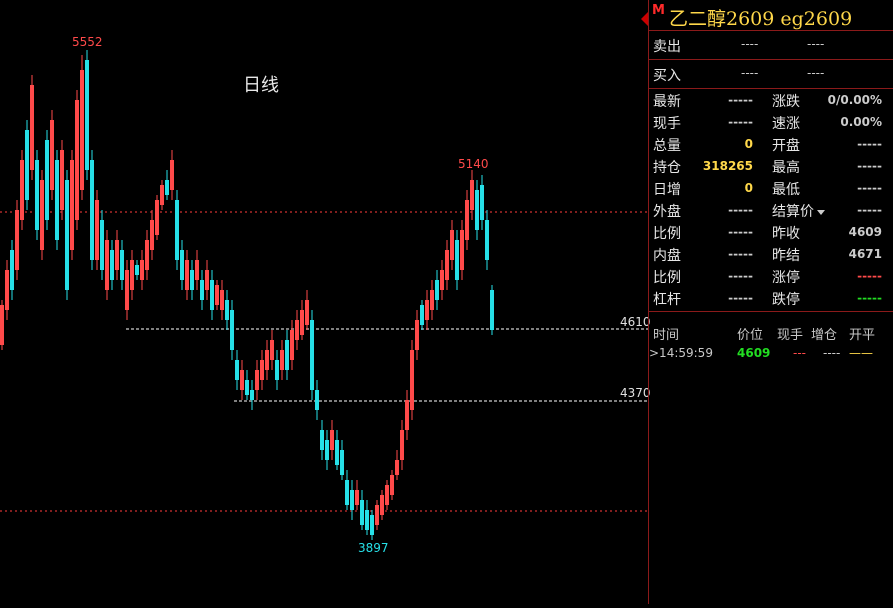 This screenshot has width=893, height=608. I want to click on quote-label: 开盘, so click(786, 146).